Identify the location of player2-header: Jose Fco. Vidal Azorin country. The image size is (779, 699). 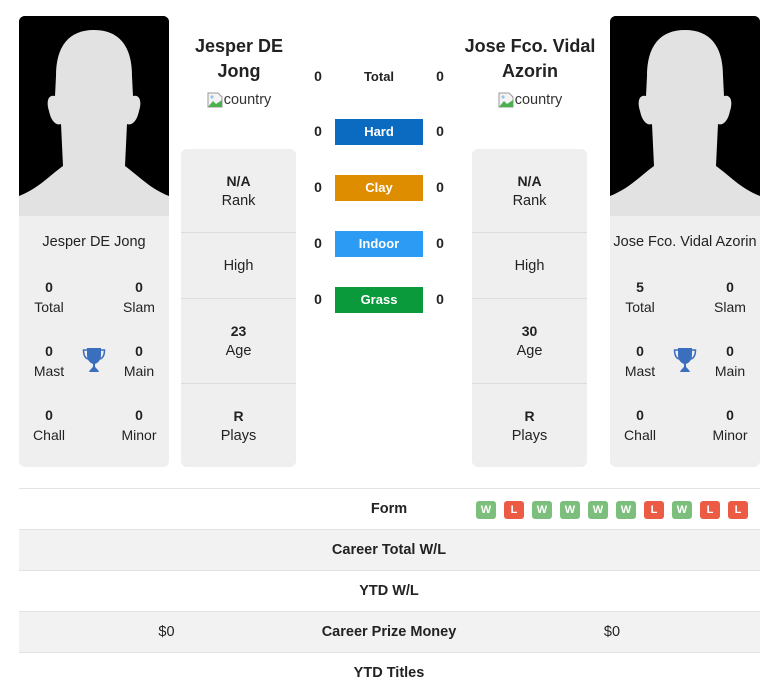
(530, 73).